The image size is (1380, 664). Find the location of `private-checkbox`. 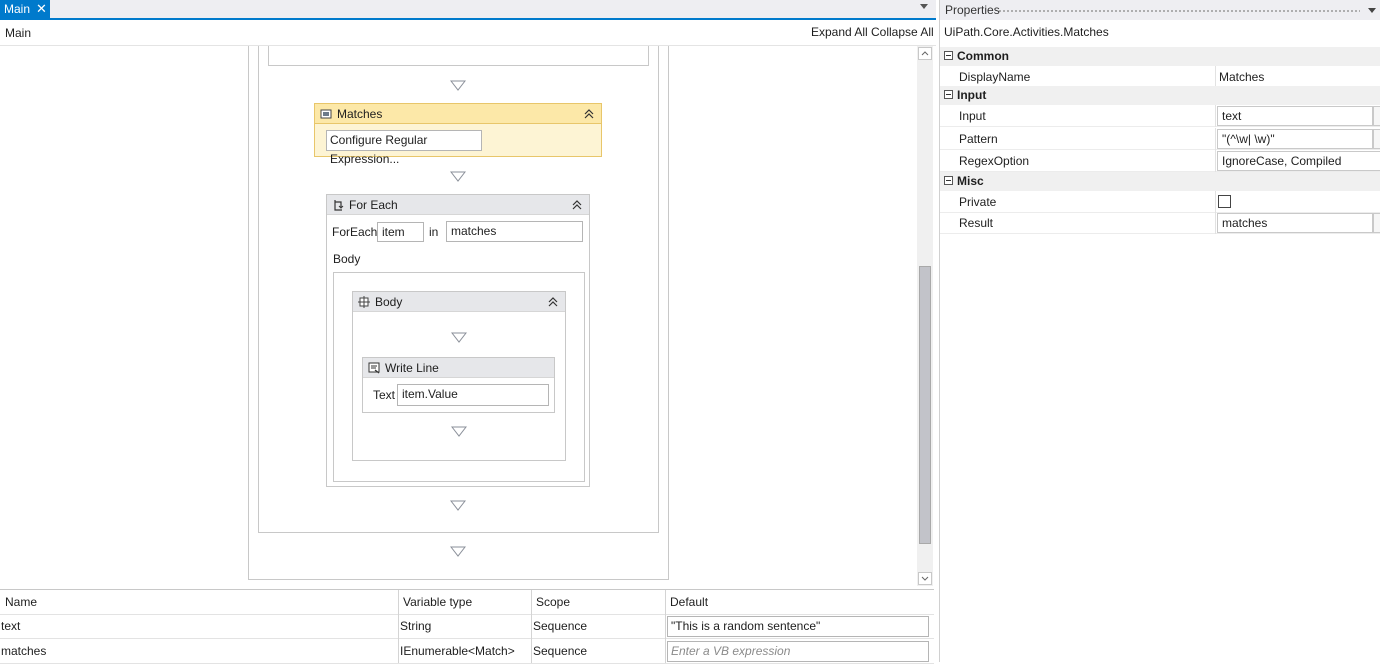

private-checkbox is located at coordinates (1224, 201).